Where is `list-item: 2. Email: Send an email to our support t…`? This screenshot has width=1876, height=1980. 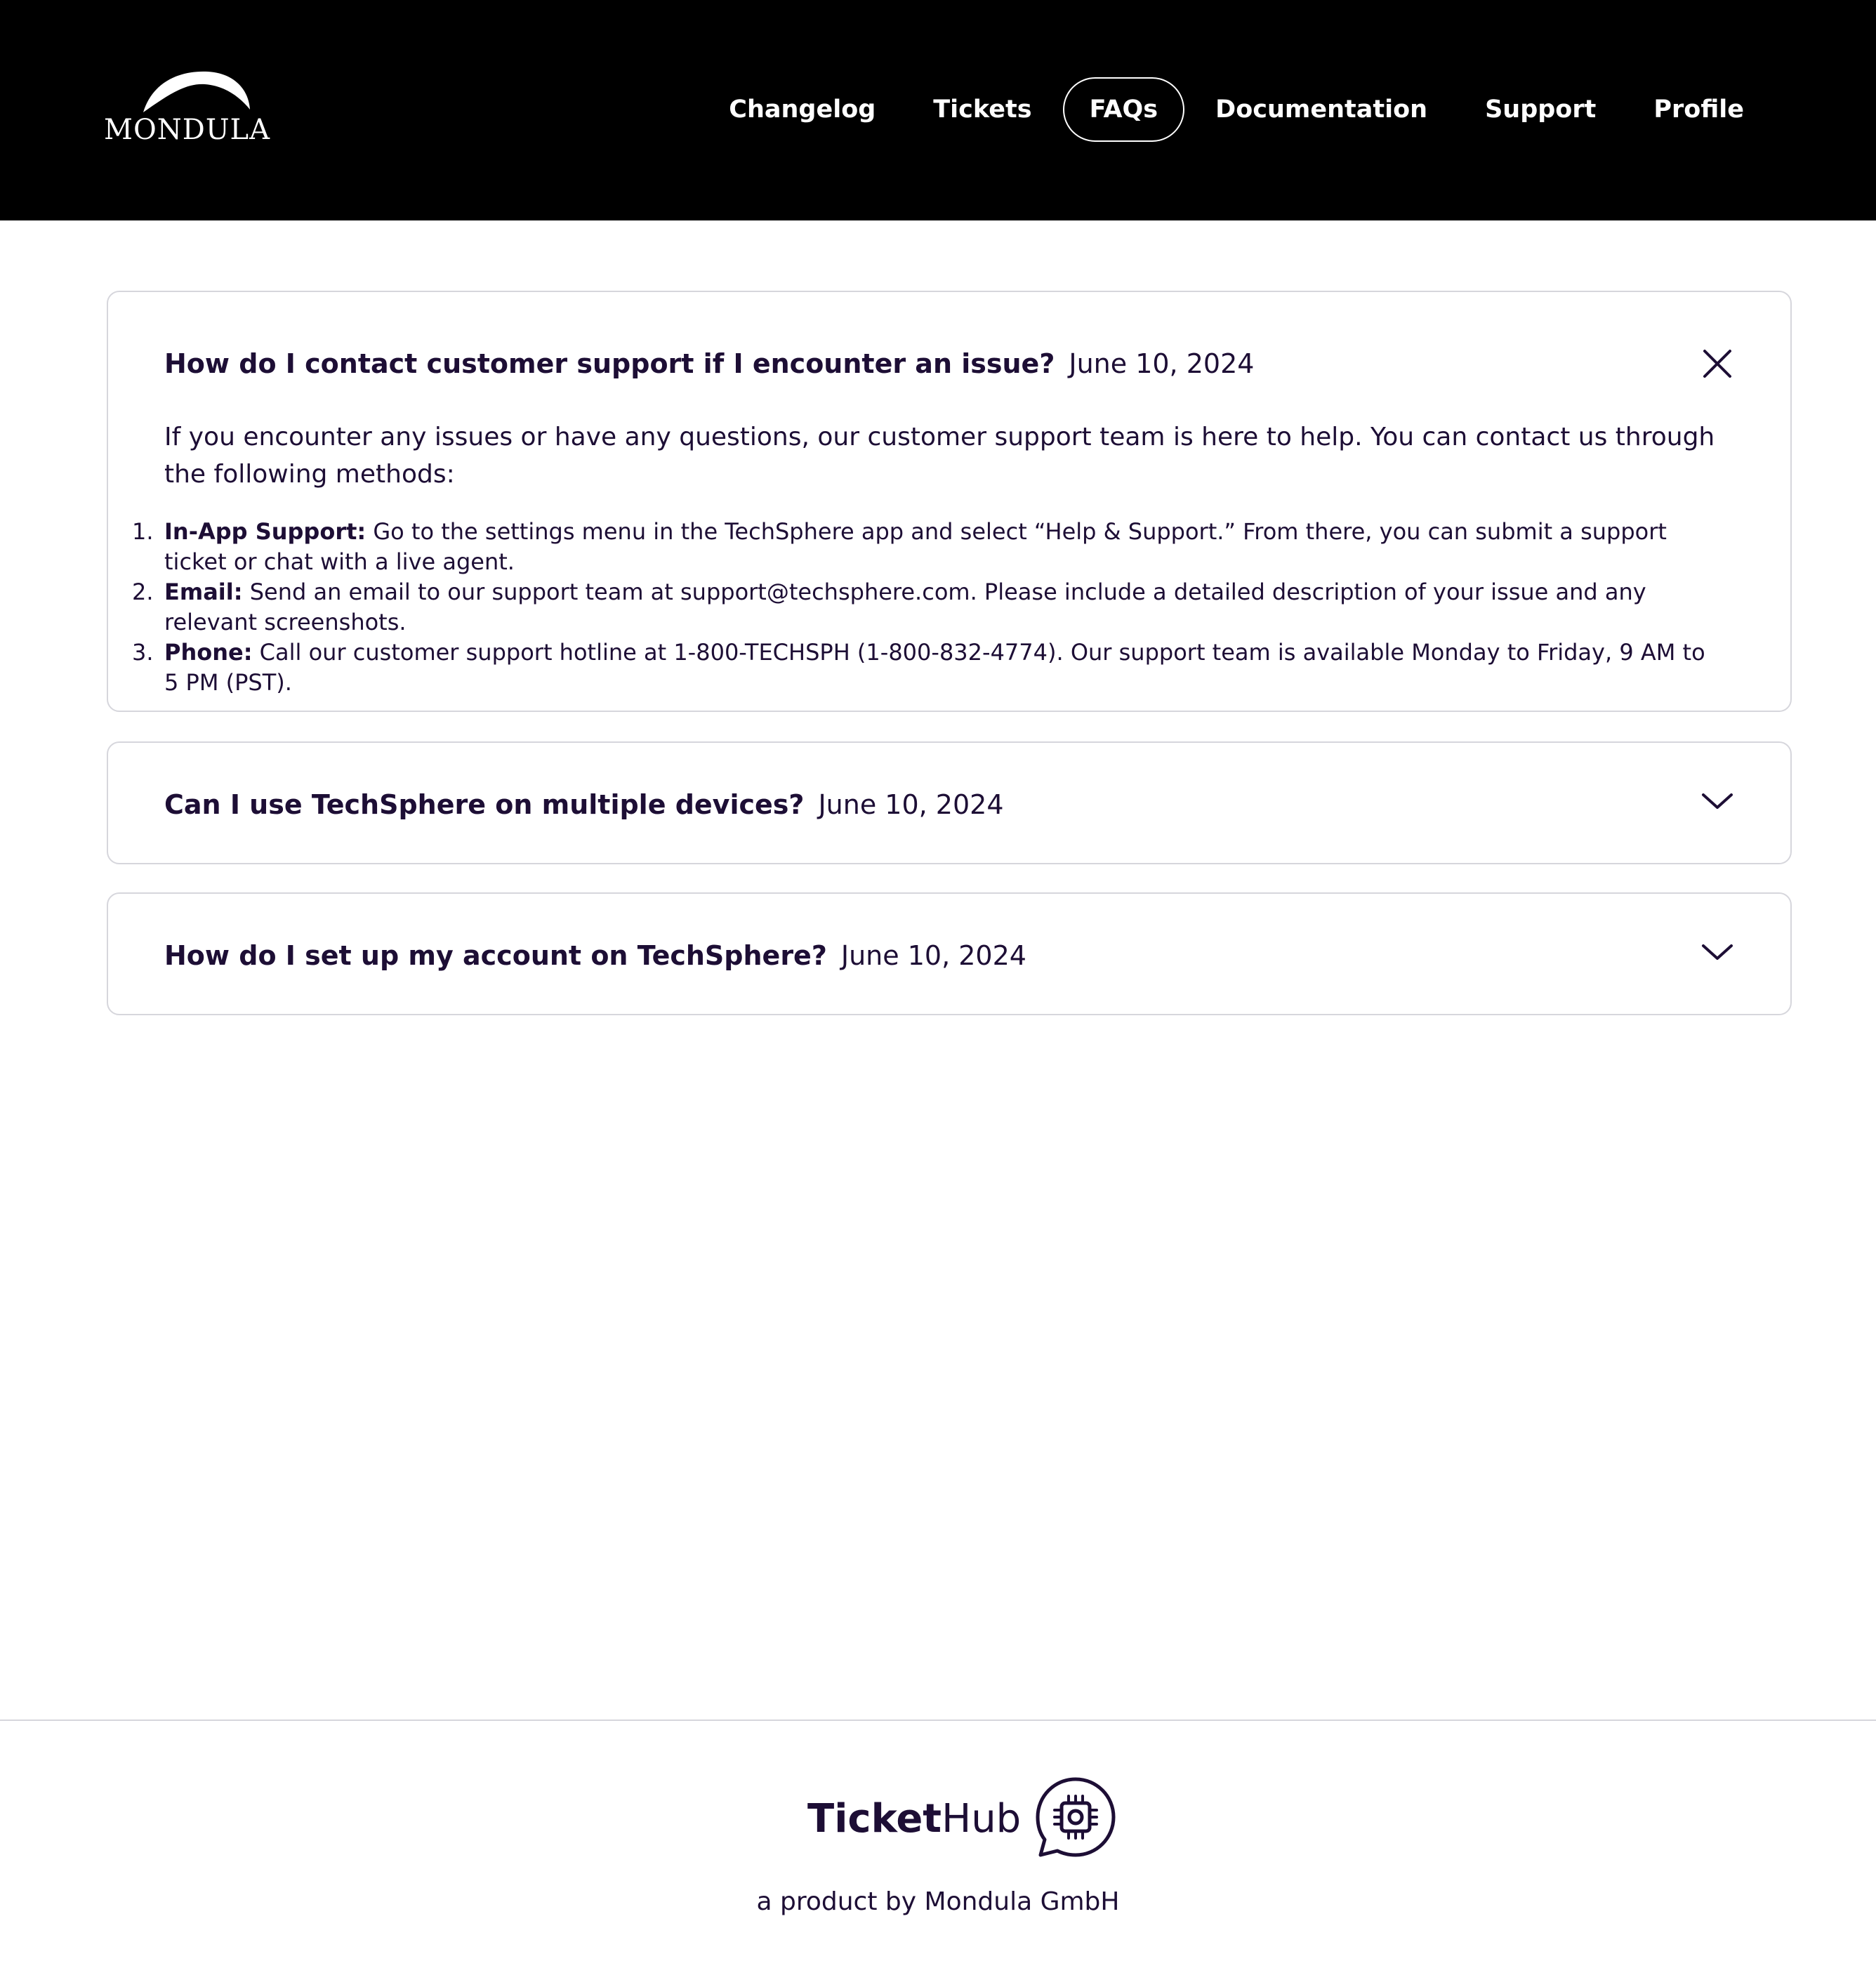
list-item: 2. Email: Send an email to our support t… is located at coordinates (927, 607).